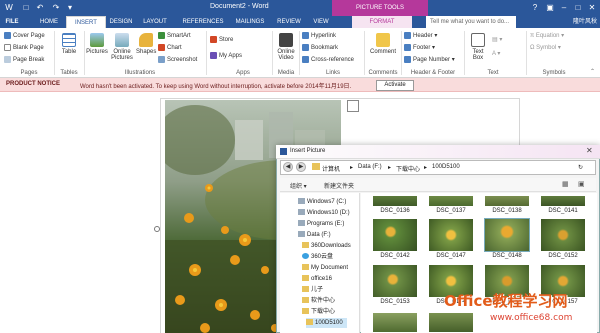  I want to click on chart-button: Chart, so click(170, 47).